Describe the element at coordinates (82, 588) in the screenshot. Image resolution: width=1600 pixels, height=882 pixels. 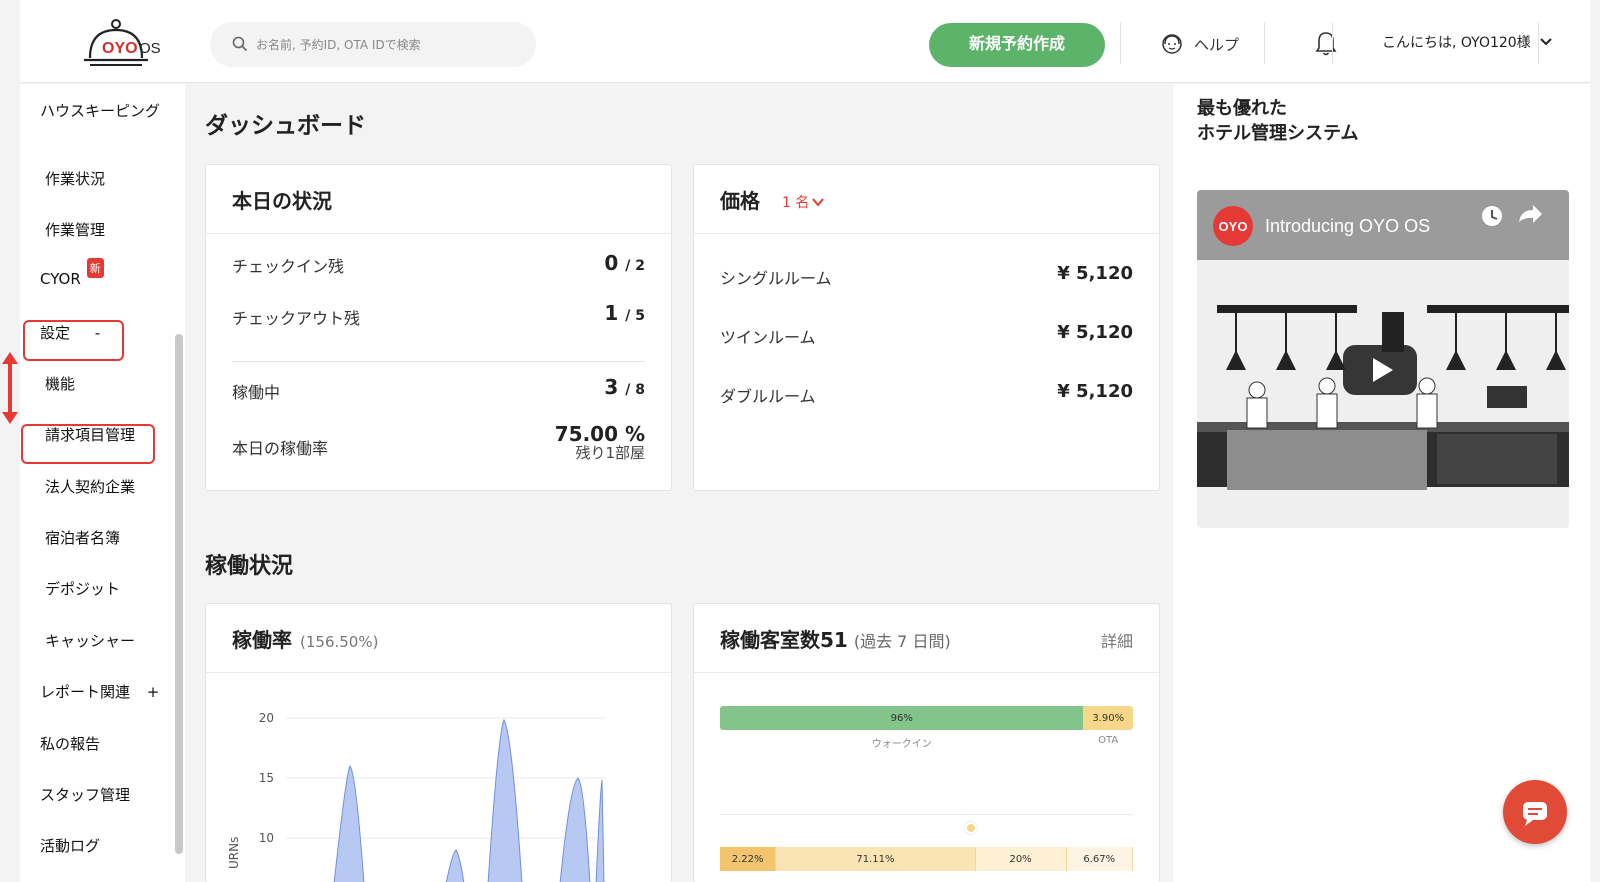
I see `sidebar-item-deposit: デポジット` at that location.